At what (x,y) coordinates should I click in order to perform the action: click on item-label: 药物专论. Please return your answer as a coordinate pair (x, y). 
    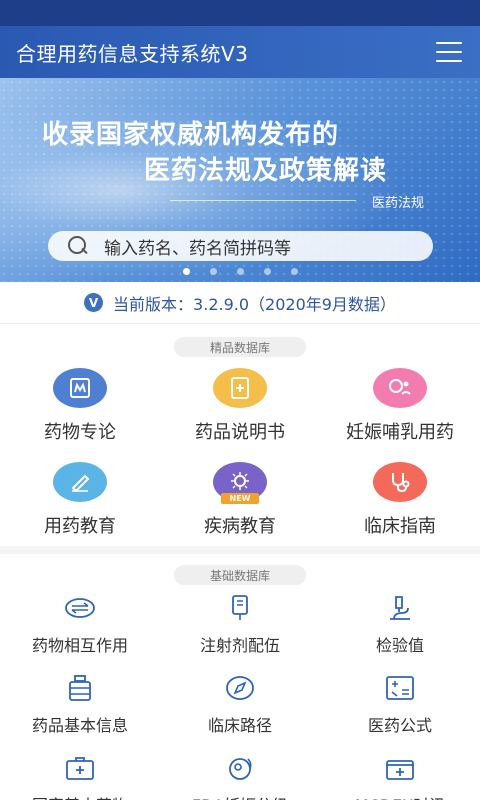
    Looking at the image, I should click on (80, 432).